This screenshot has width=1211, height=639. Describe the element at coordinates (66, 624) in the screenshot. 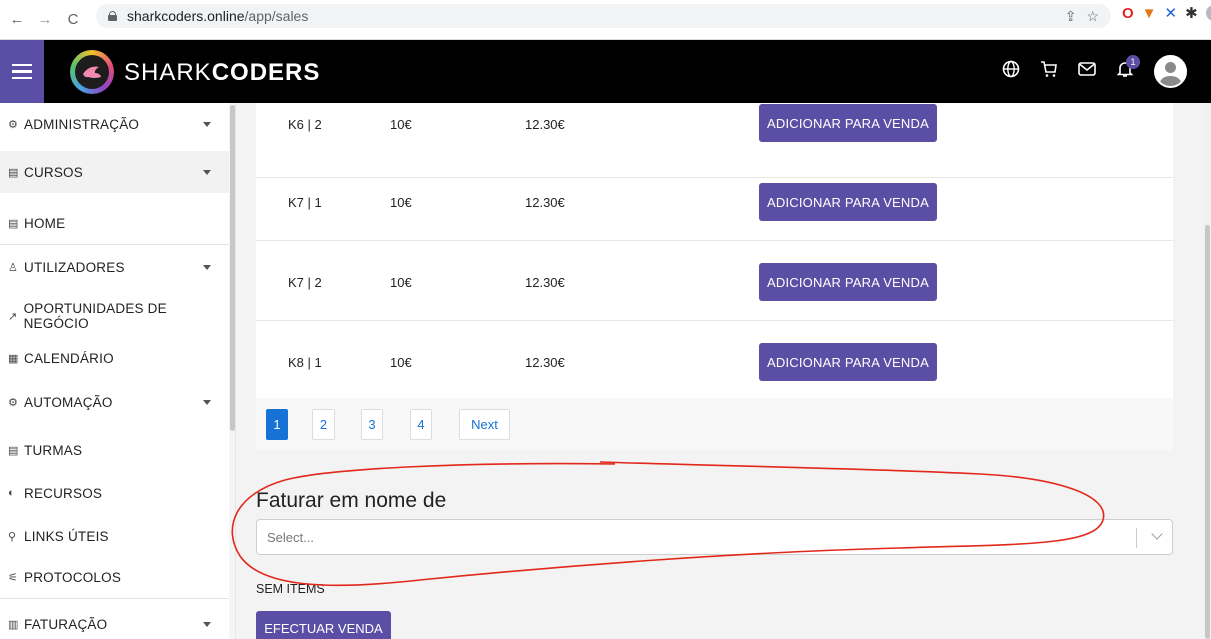

I see `sidebar-item-label: FATURAÇÃO` at that location.